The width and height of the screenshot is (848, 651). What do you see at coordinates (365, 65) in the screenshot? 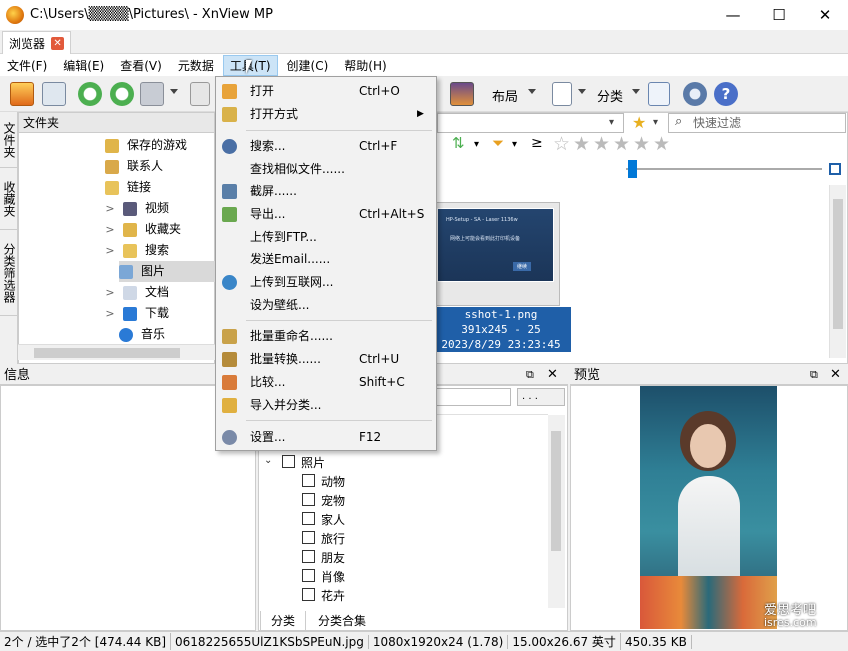
I see `menu-help: 帮助(H)` at bounding box center [365, 65].